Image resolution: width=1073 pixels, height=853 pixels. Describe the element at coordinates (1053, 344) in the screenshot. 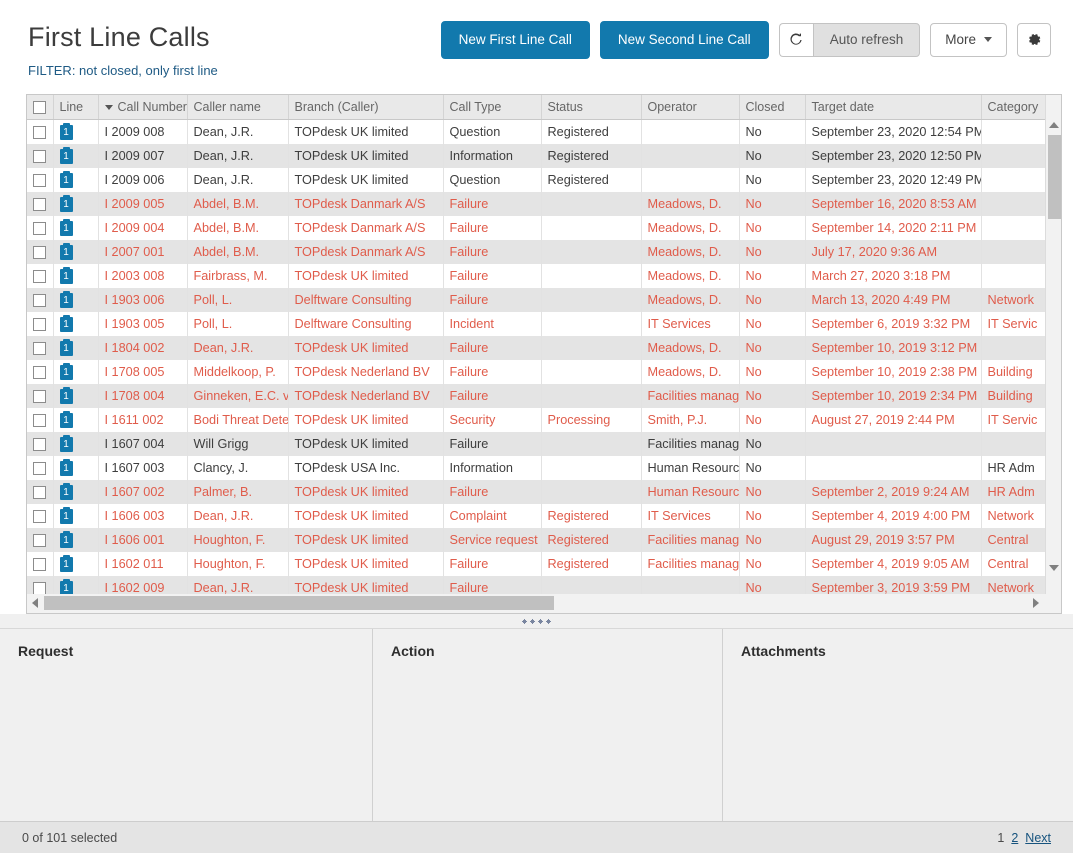

I see `table-vertical-scrollbar` at that location.